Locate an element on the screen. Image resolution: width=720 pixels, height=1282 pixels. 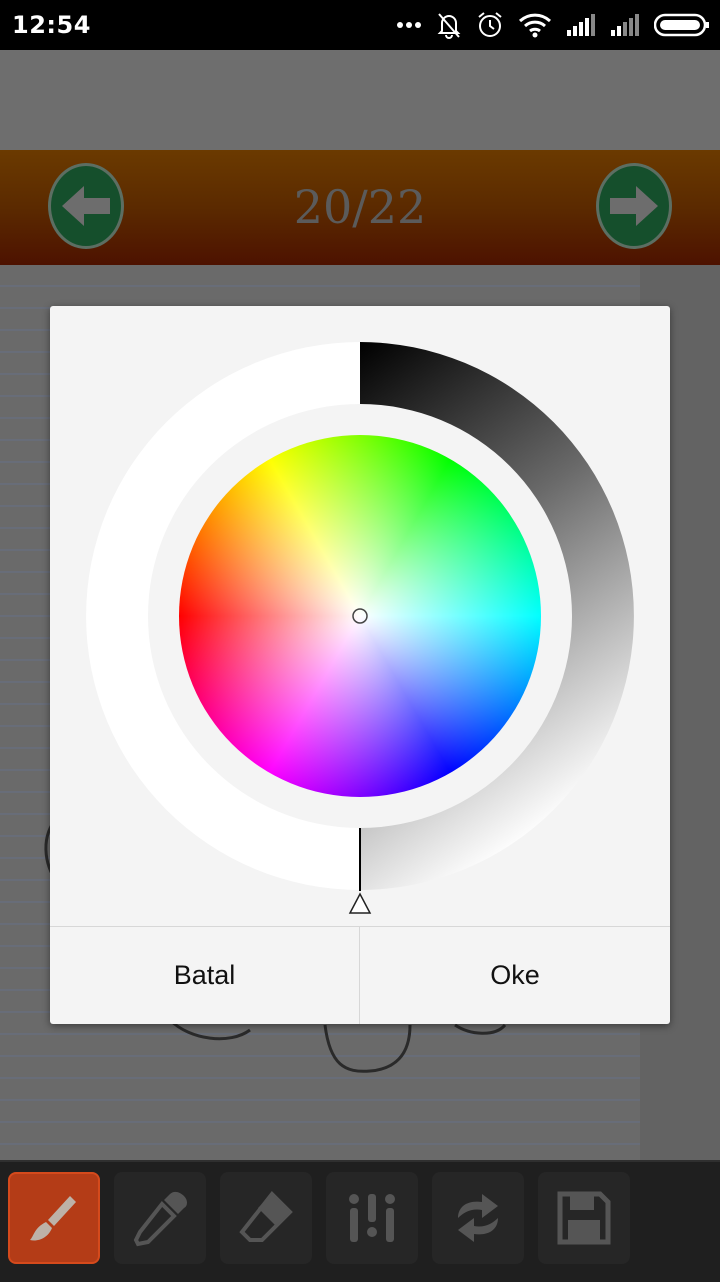
arrow-right-icon is located at coordinates (634, 206).